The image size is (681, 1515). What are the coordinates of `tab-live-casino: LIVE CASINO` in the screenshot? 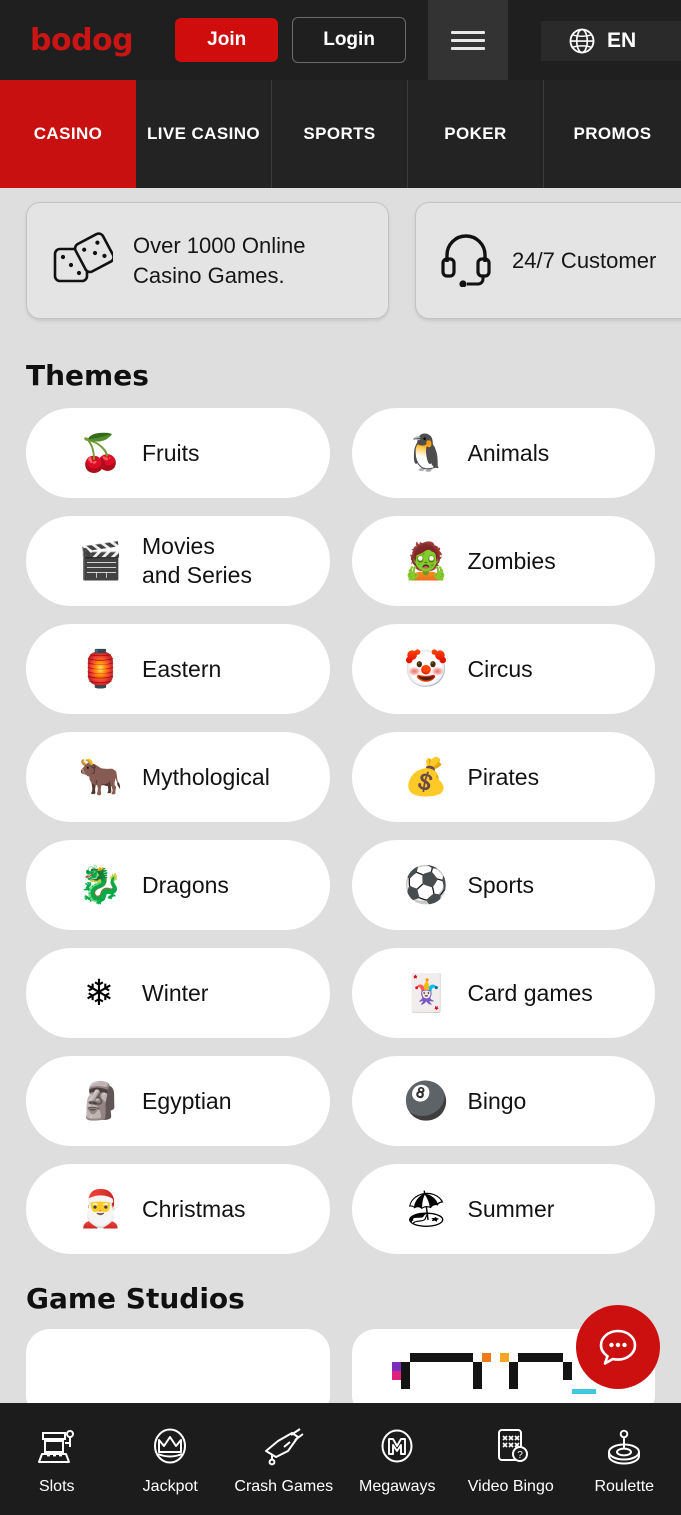 It's located at (204, 134).